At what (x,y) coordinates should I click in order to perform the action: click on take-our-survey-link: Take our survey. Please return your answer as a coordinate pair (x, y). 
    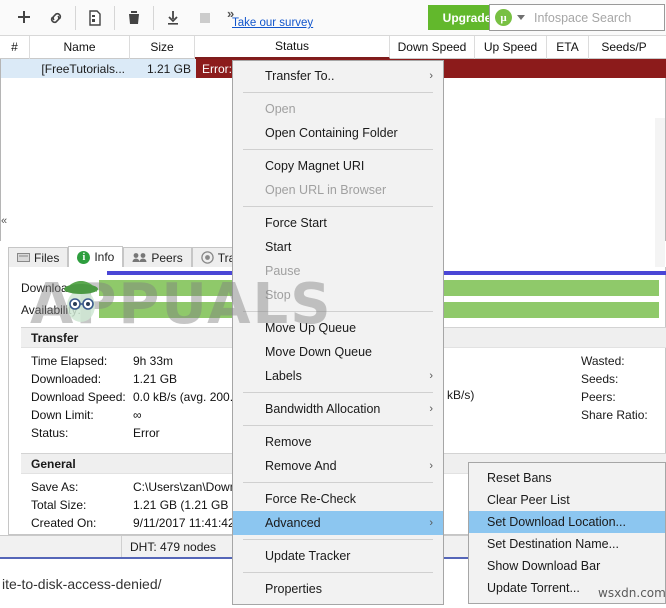
    Looking at the image, I should click on (272, 23).